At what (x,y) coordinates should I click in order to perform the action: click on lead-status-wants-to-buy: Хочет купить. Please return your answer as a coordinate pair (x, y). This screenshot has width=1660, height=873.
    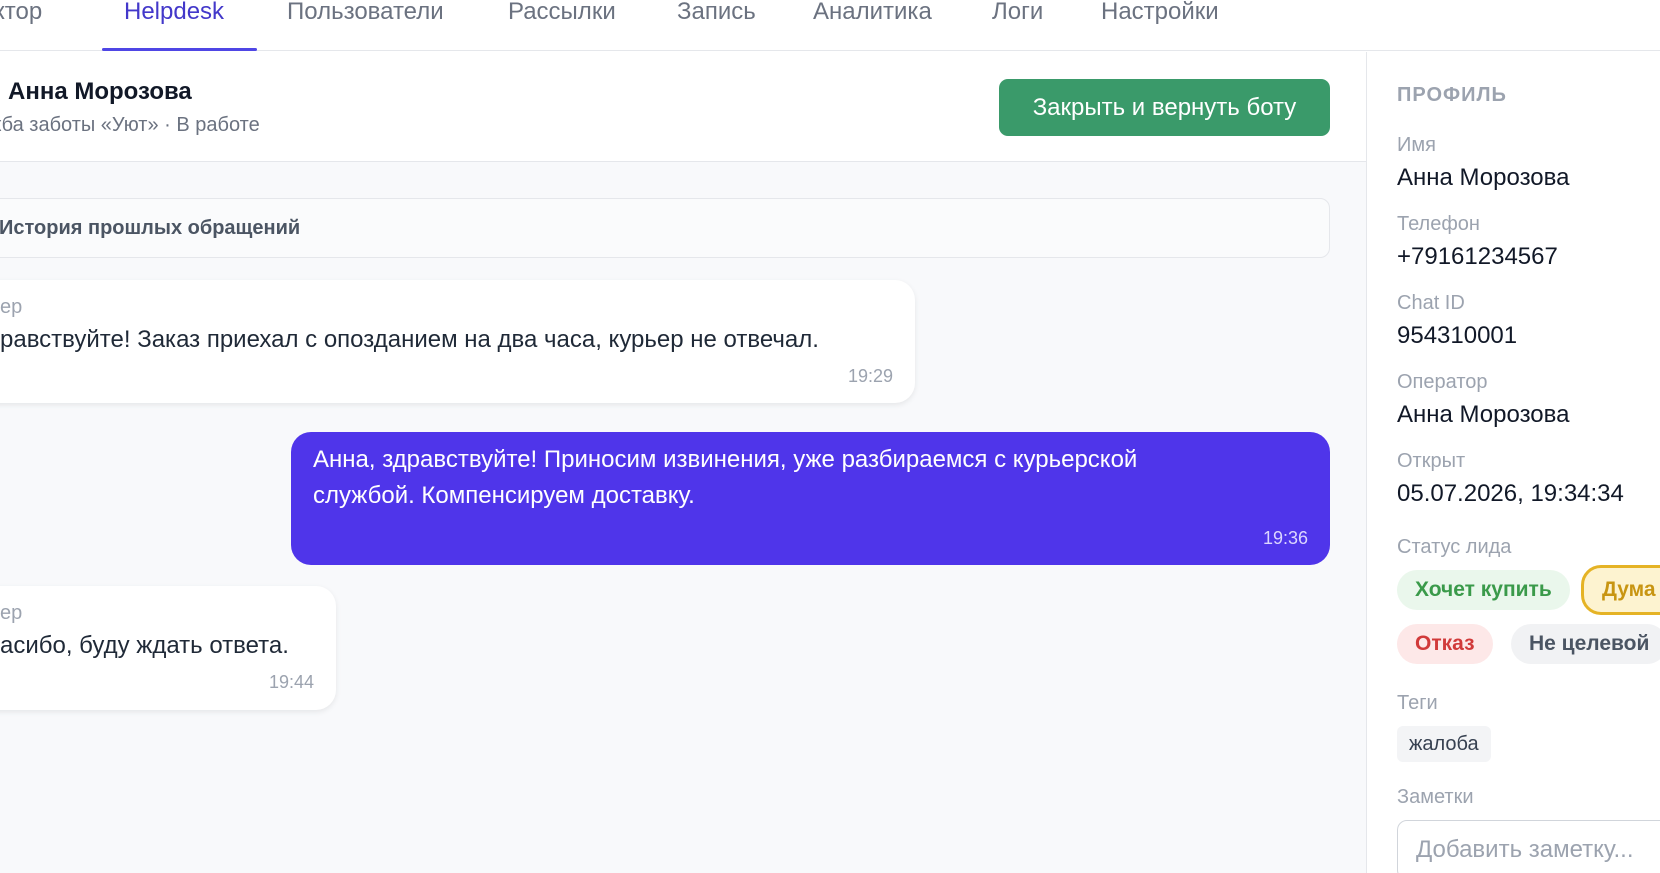
    Looking at the image, I should click on (1483, 590).